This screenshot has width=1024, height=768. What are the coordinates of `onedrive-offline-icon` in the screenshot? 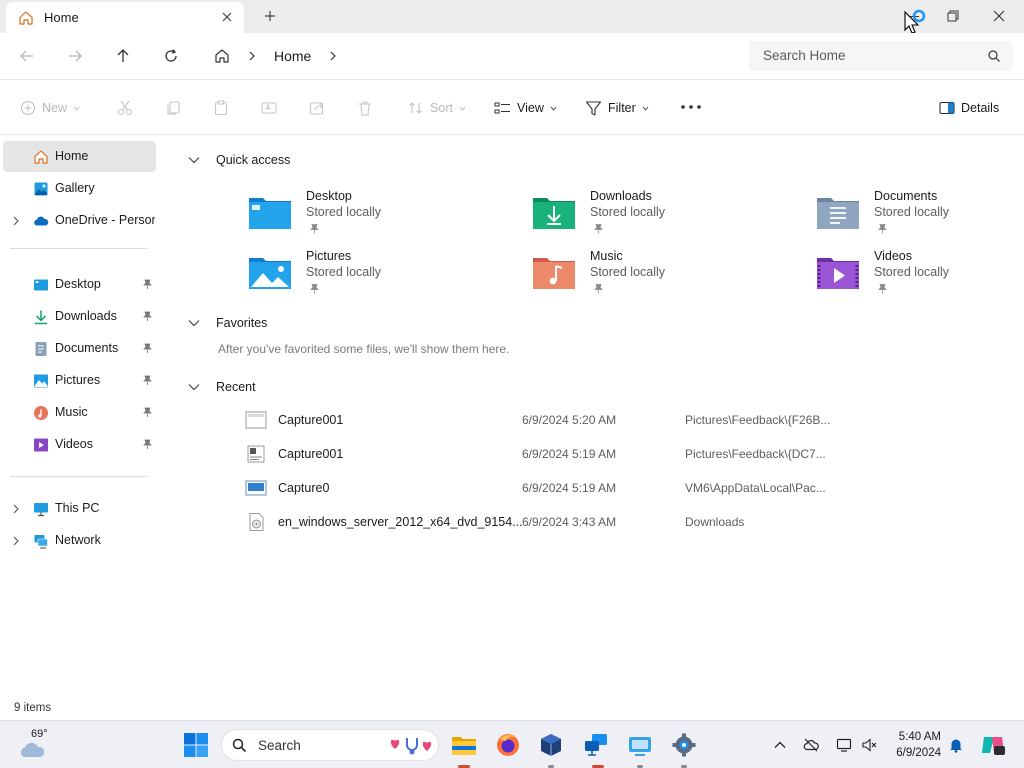 It's located at (811, 745).